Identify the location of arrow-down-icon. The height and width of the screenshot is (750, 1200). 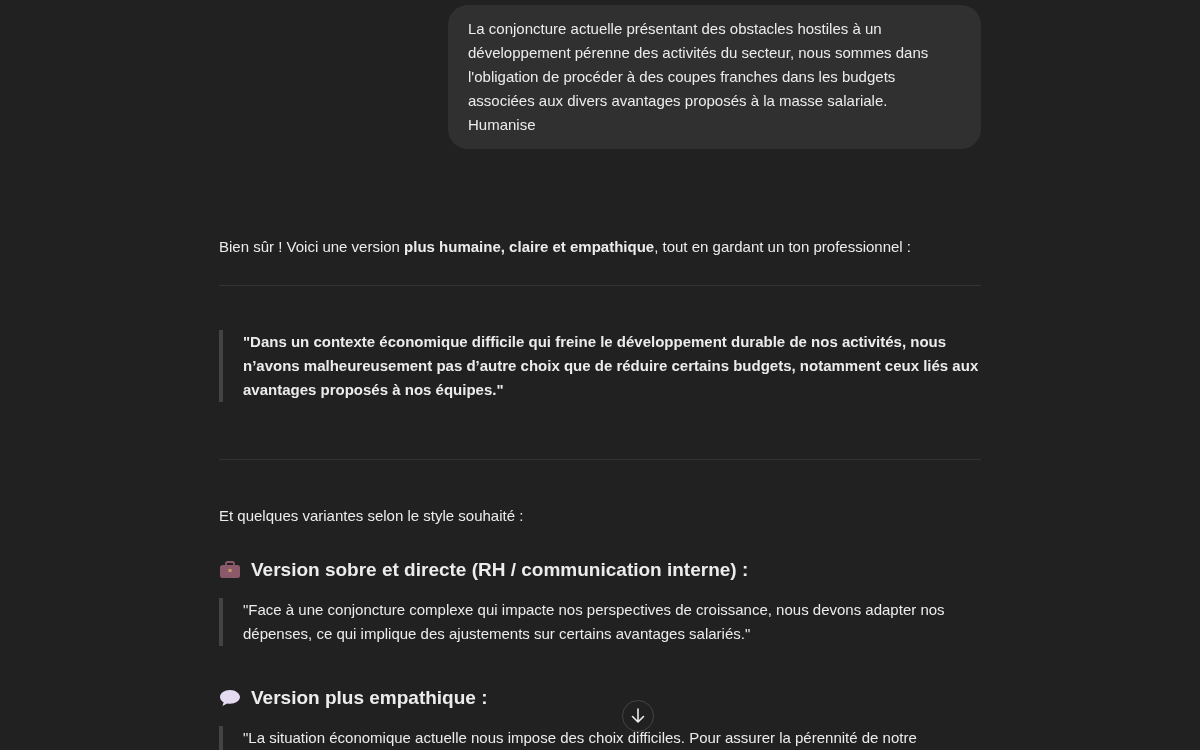
(638, 716).